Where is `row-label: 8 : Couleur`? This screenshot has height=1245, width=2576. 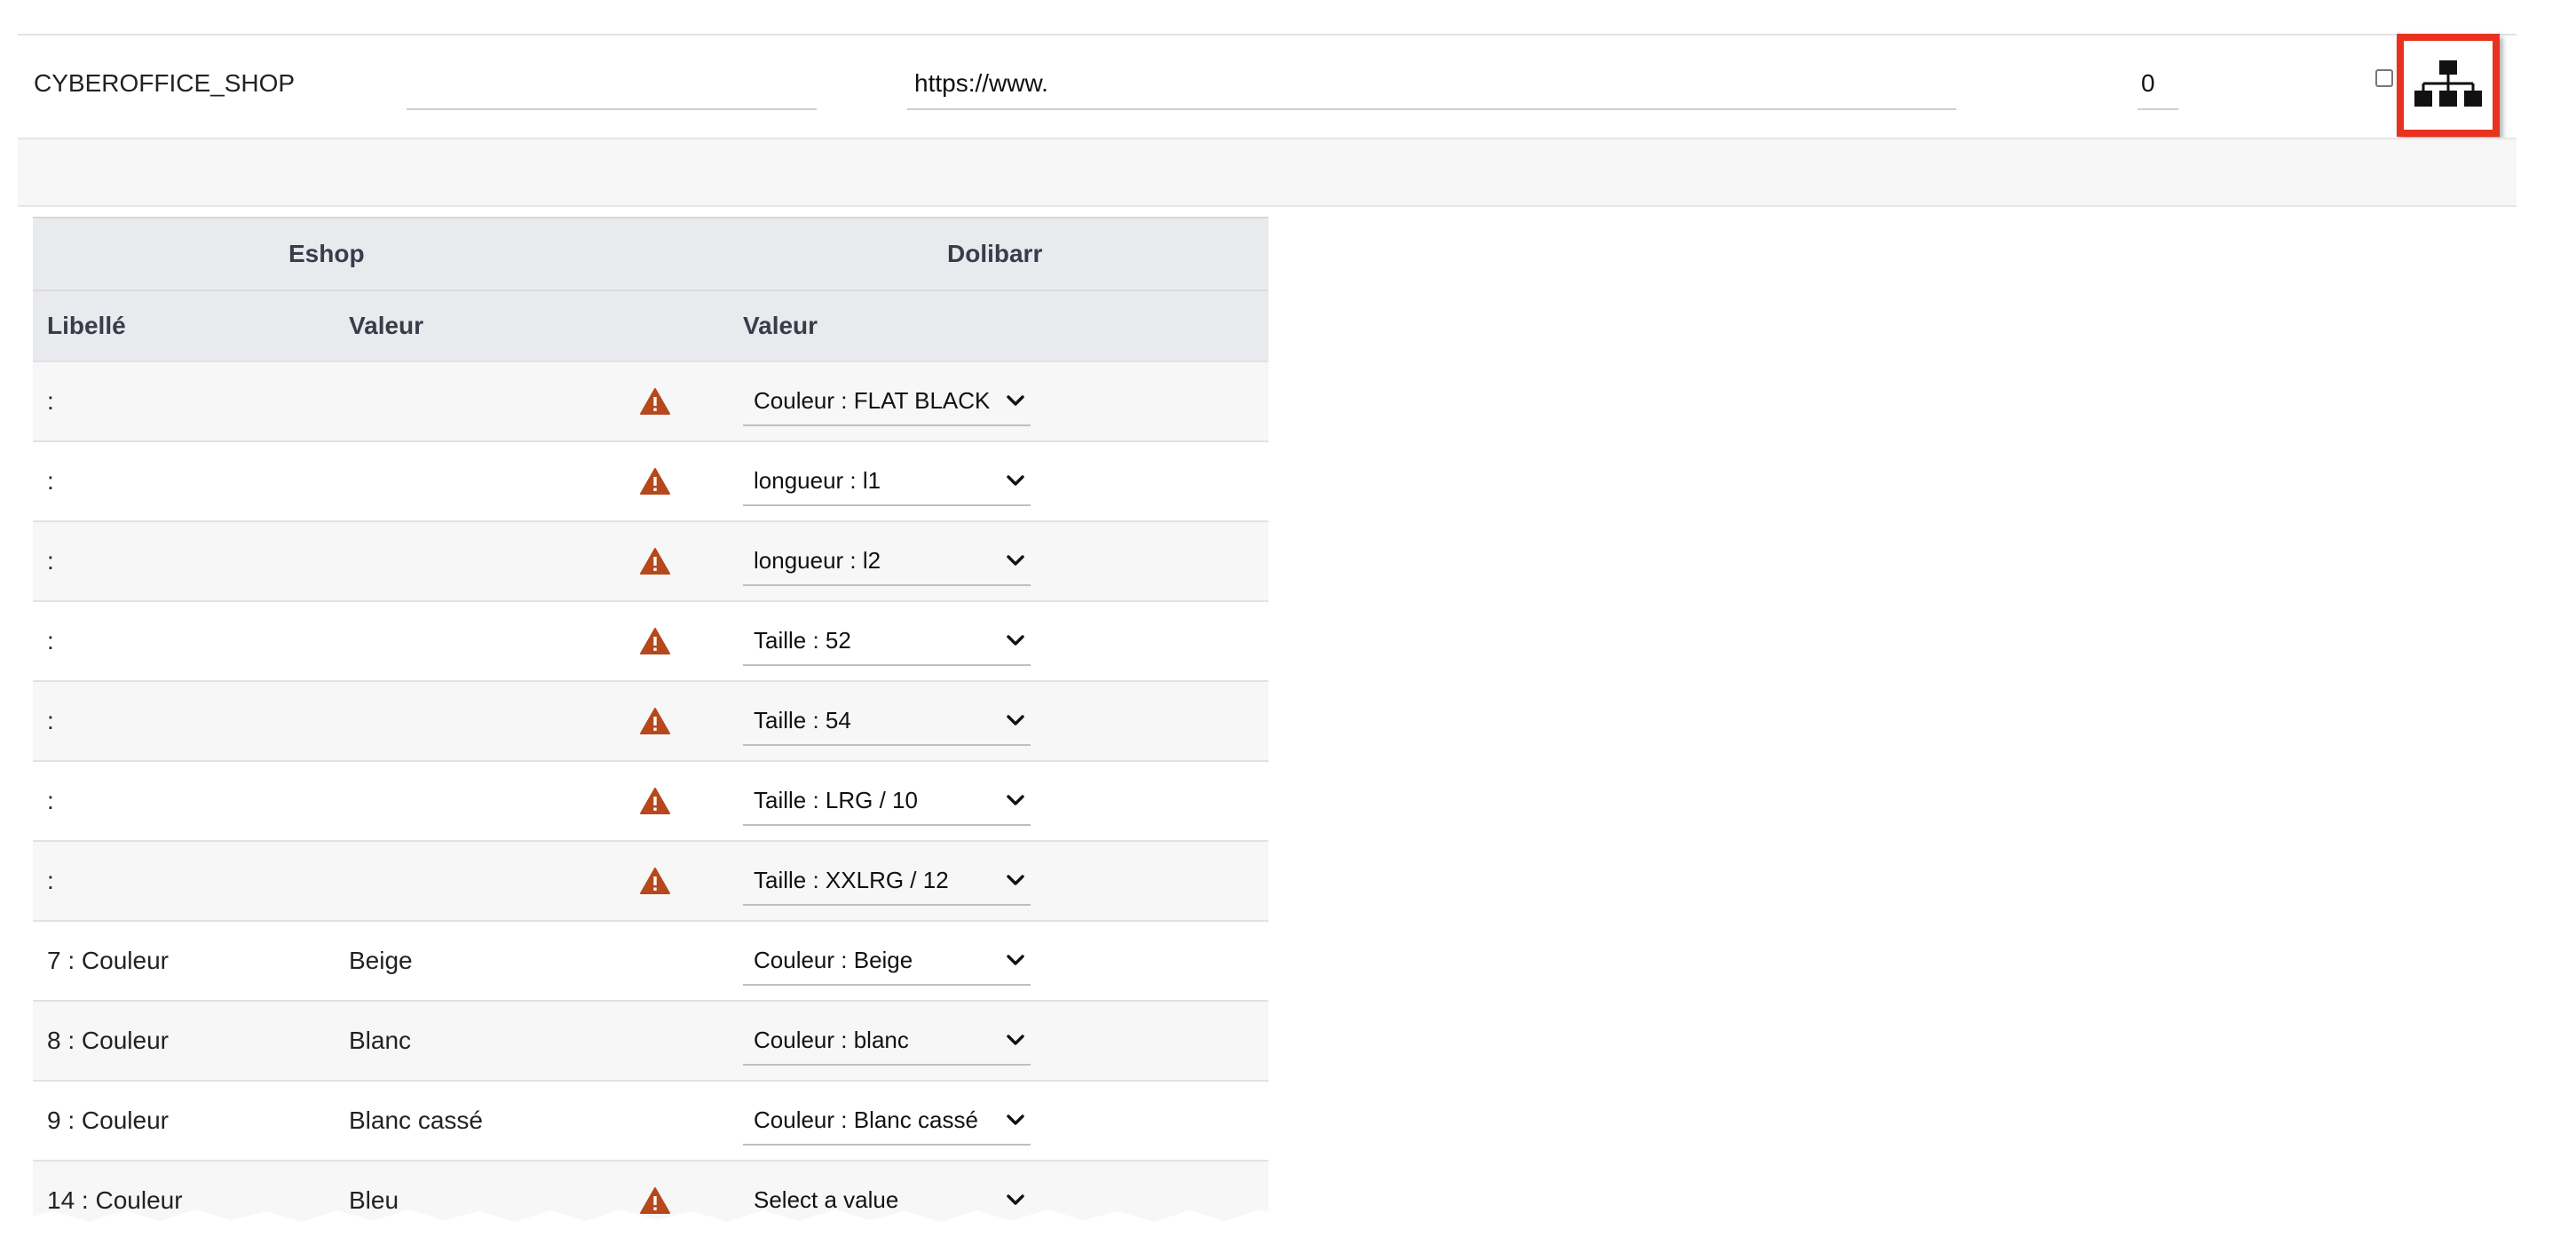 row-label: 8 : Couleur is located at coordinates (108, 1040).